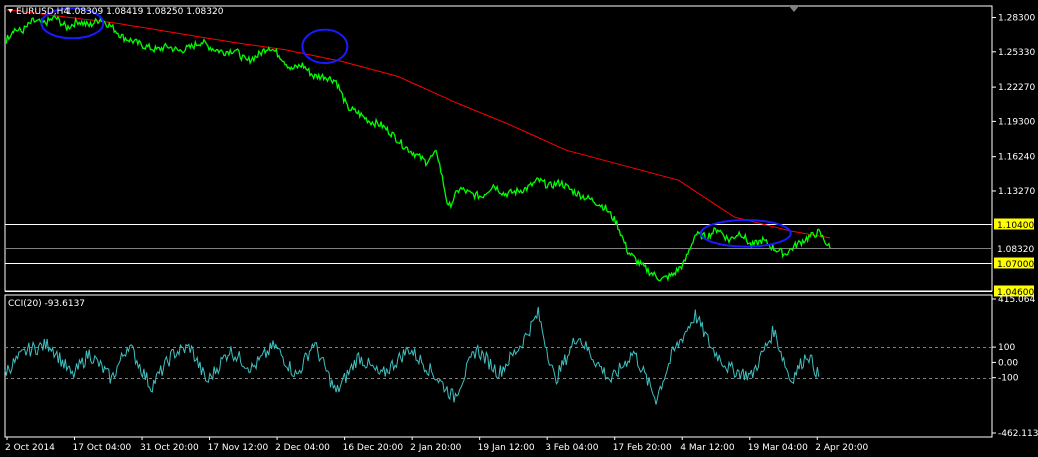  Describe the element at coordinates (1016, 300) in the screenshot. I see `cci-axis-label: 415.064` at that location.